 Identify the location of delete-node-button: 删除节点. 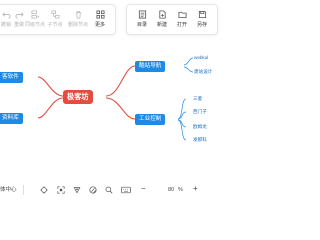
(78, 19).